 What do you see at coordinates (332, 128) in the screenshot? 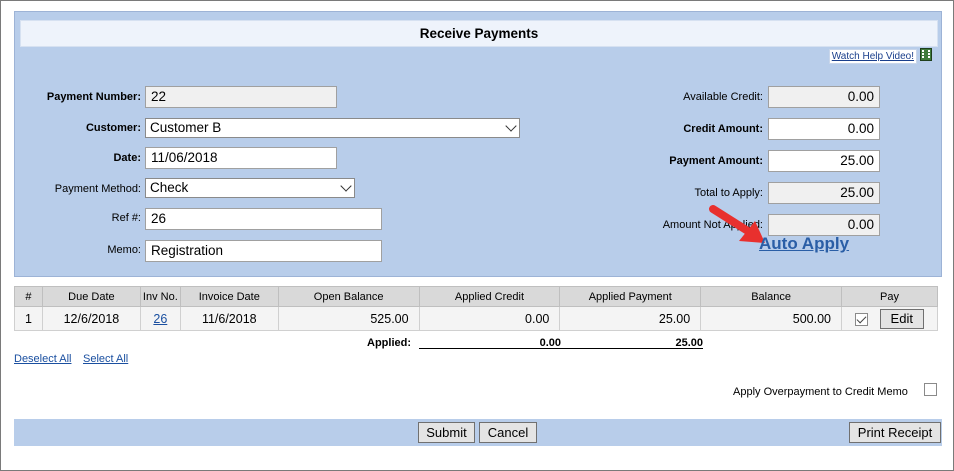
I see `customer-select: Customer B` at bounding box center [332, 128].